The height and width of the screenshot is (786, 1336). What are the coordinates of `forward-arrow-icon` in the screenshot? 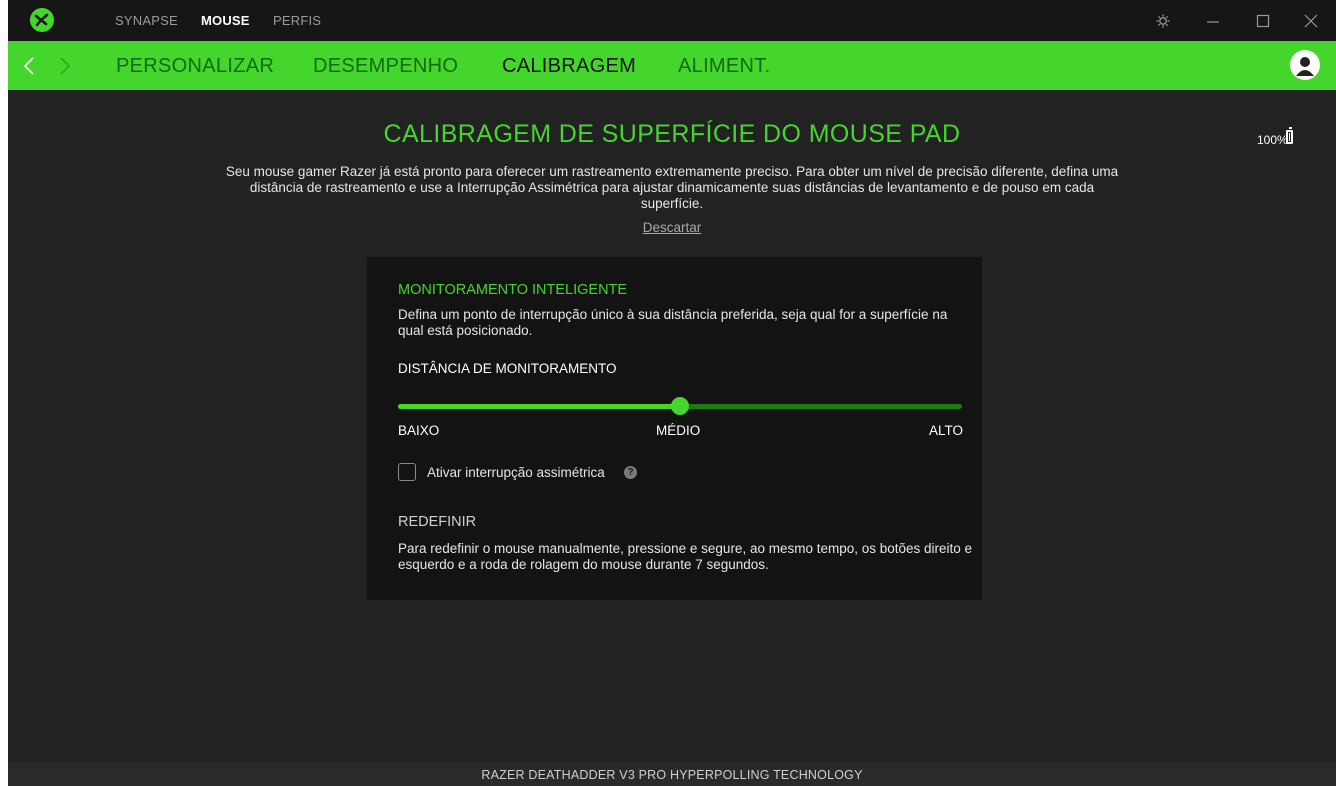 It's located at (65, 68).